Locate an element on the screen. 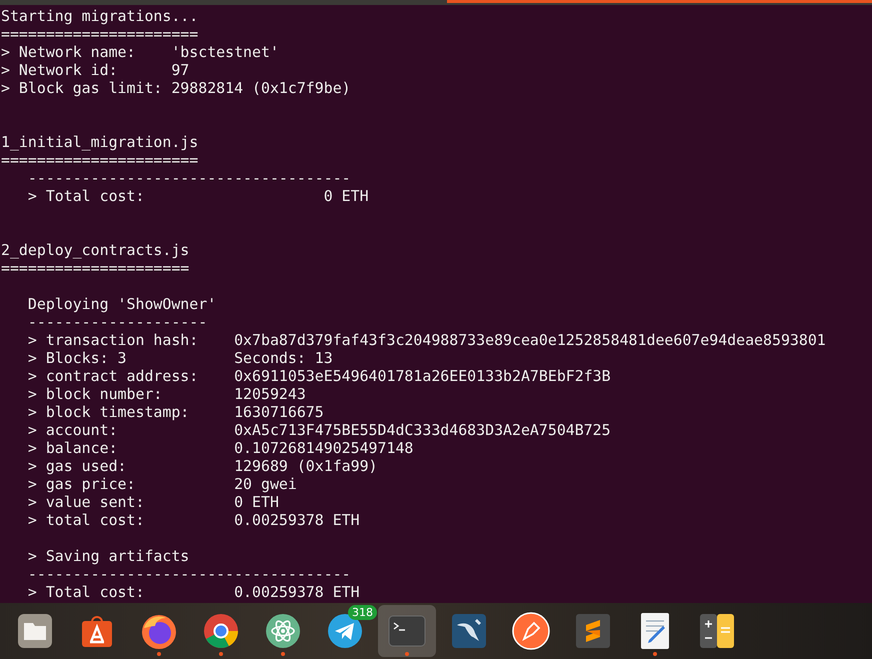  atom-icon is located at coordinates (283, 631).